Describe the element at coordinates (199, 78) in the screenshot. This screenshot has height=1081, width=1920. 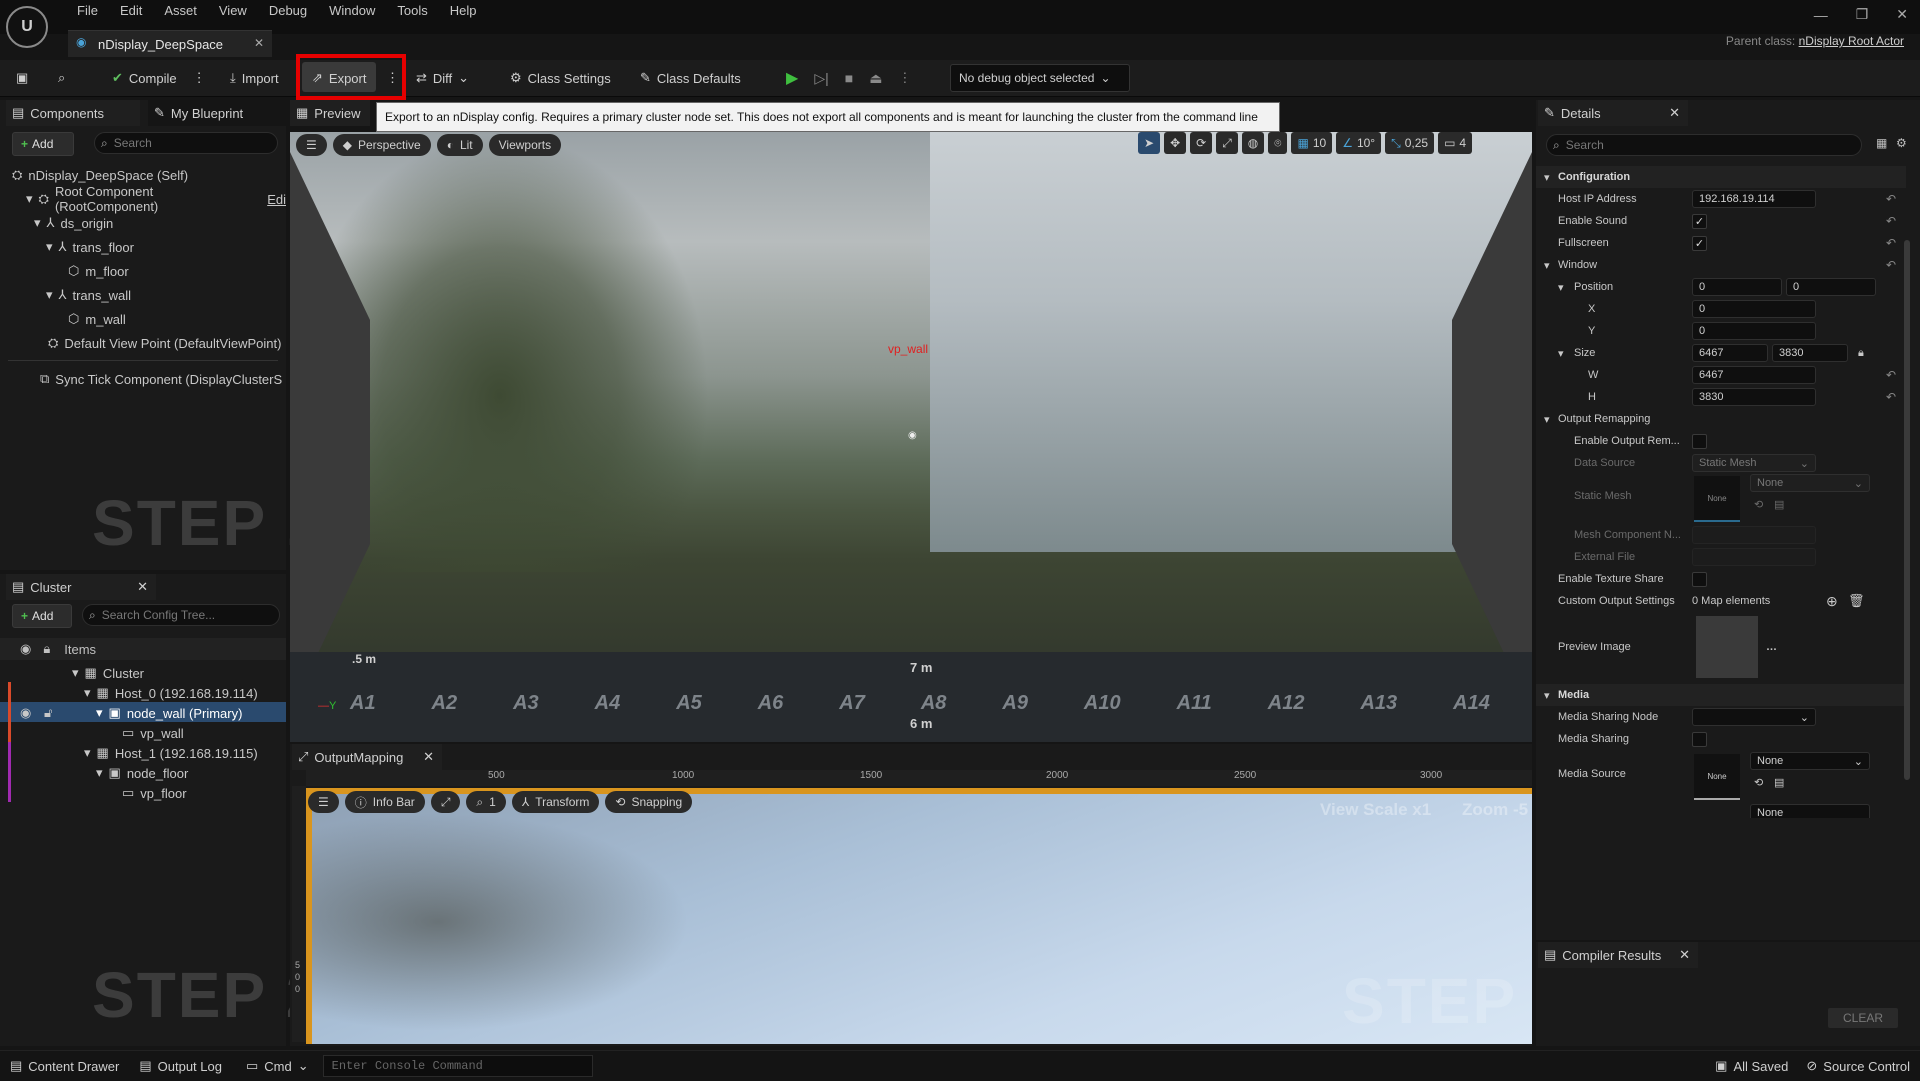
I see `compile-options-icon: ⋮` at that location.